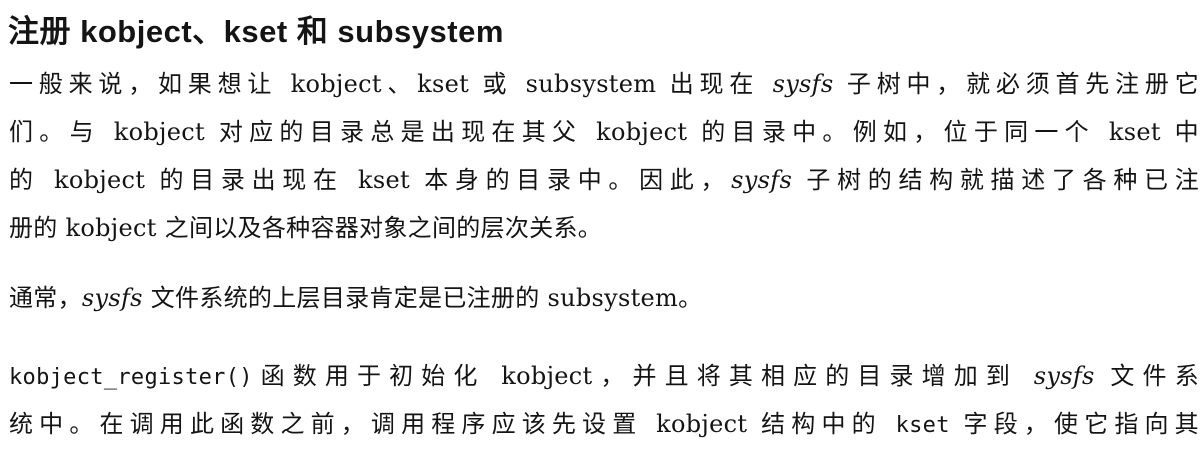 The height and width of the screenshot is (452, 1204). I want to click on text-run: 文件系, so click(1146, 376).